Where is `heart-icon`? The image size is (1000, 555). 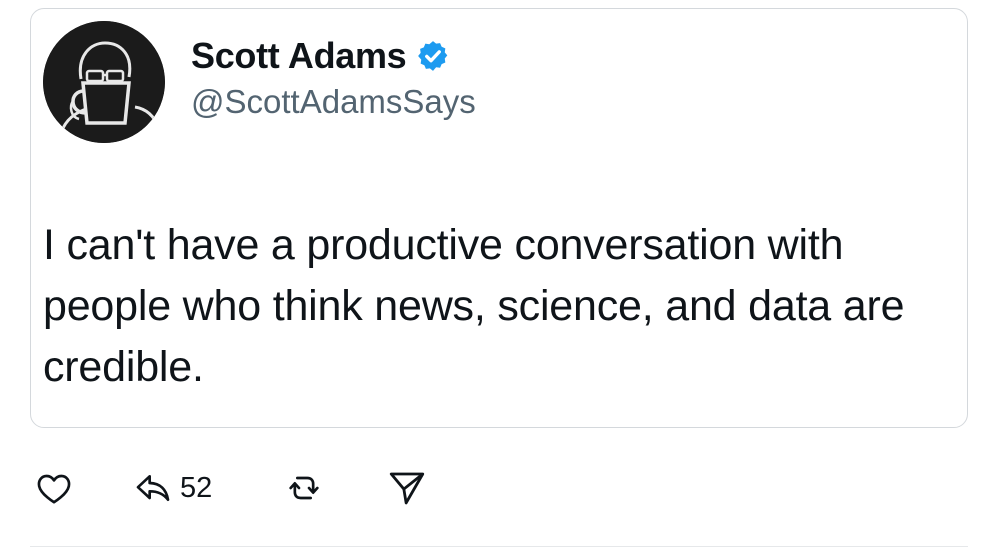
heart-icon is located at coordinates (54, 488).